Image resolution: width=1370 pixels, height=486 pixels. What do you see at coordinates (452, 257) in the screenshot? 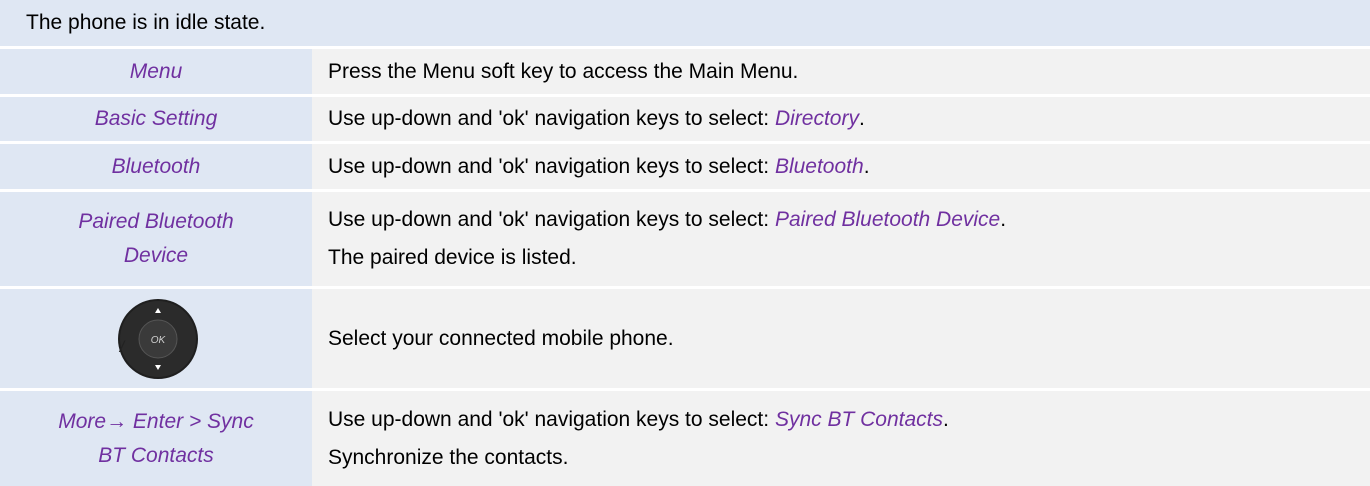
I see `description-line: The paired device is listed.` at bounding box center [452, 257].